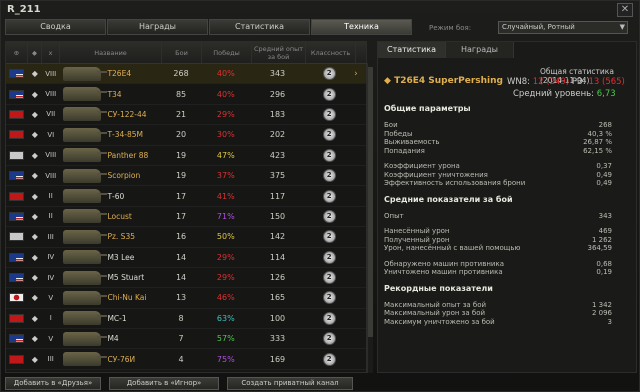 Image resolution: width=640 pixels, height=392 pixels. Describe the element at coordinates (277, 94) in the screenshot. I see `avg-exp: 296` at that location.